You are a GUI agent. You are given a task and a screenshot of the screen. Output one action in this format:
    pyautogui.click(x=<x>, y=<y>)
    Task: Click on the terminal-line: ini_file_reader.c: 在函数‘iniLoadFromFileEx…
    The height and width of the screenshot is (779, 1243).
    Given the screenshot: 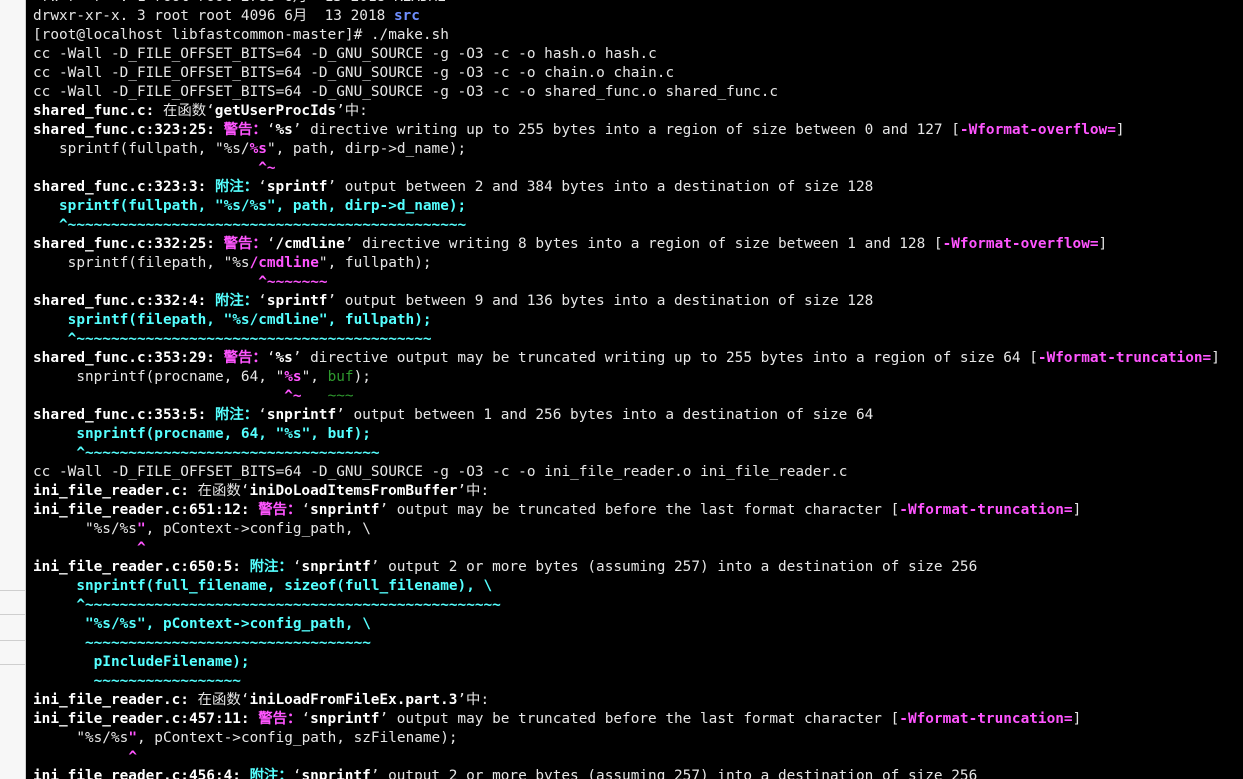 What is the action you would take?
    pyautogui.click(x=626, y=700)
    